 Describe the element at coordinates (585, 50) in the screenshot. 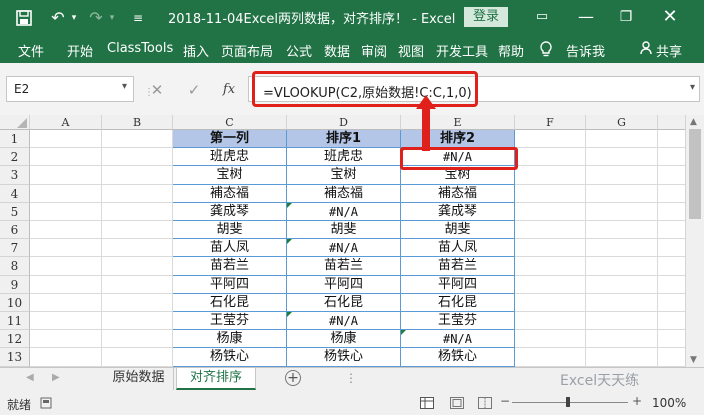

I see `tell-me-search: 告诉我` at that location.